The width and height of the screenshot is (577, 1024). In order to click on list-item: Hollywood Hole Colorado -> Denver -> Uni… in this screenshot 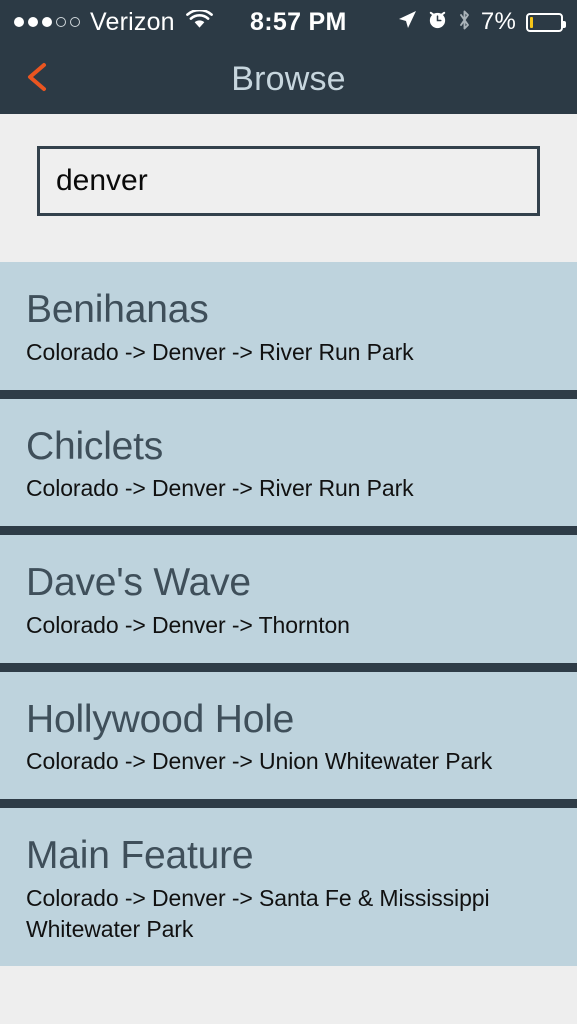, I will do `click(288, 735)`.